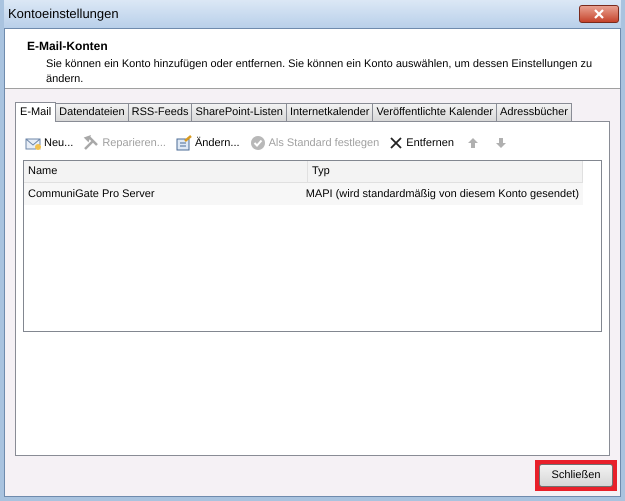 This screenshot has width=625, height=501. Describe the element at coordinates (35, 112) in the screenshot. I see `tab: E-Mail` at that location.